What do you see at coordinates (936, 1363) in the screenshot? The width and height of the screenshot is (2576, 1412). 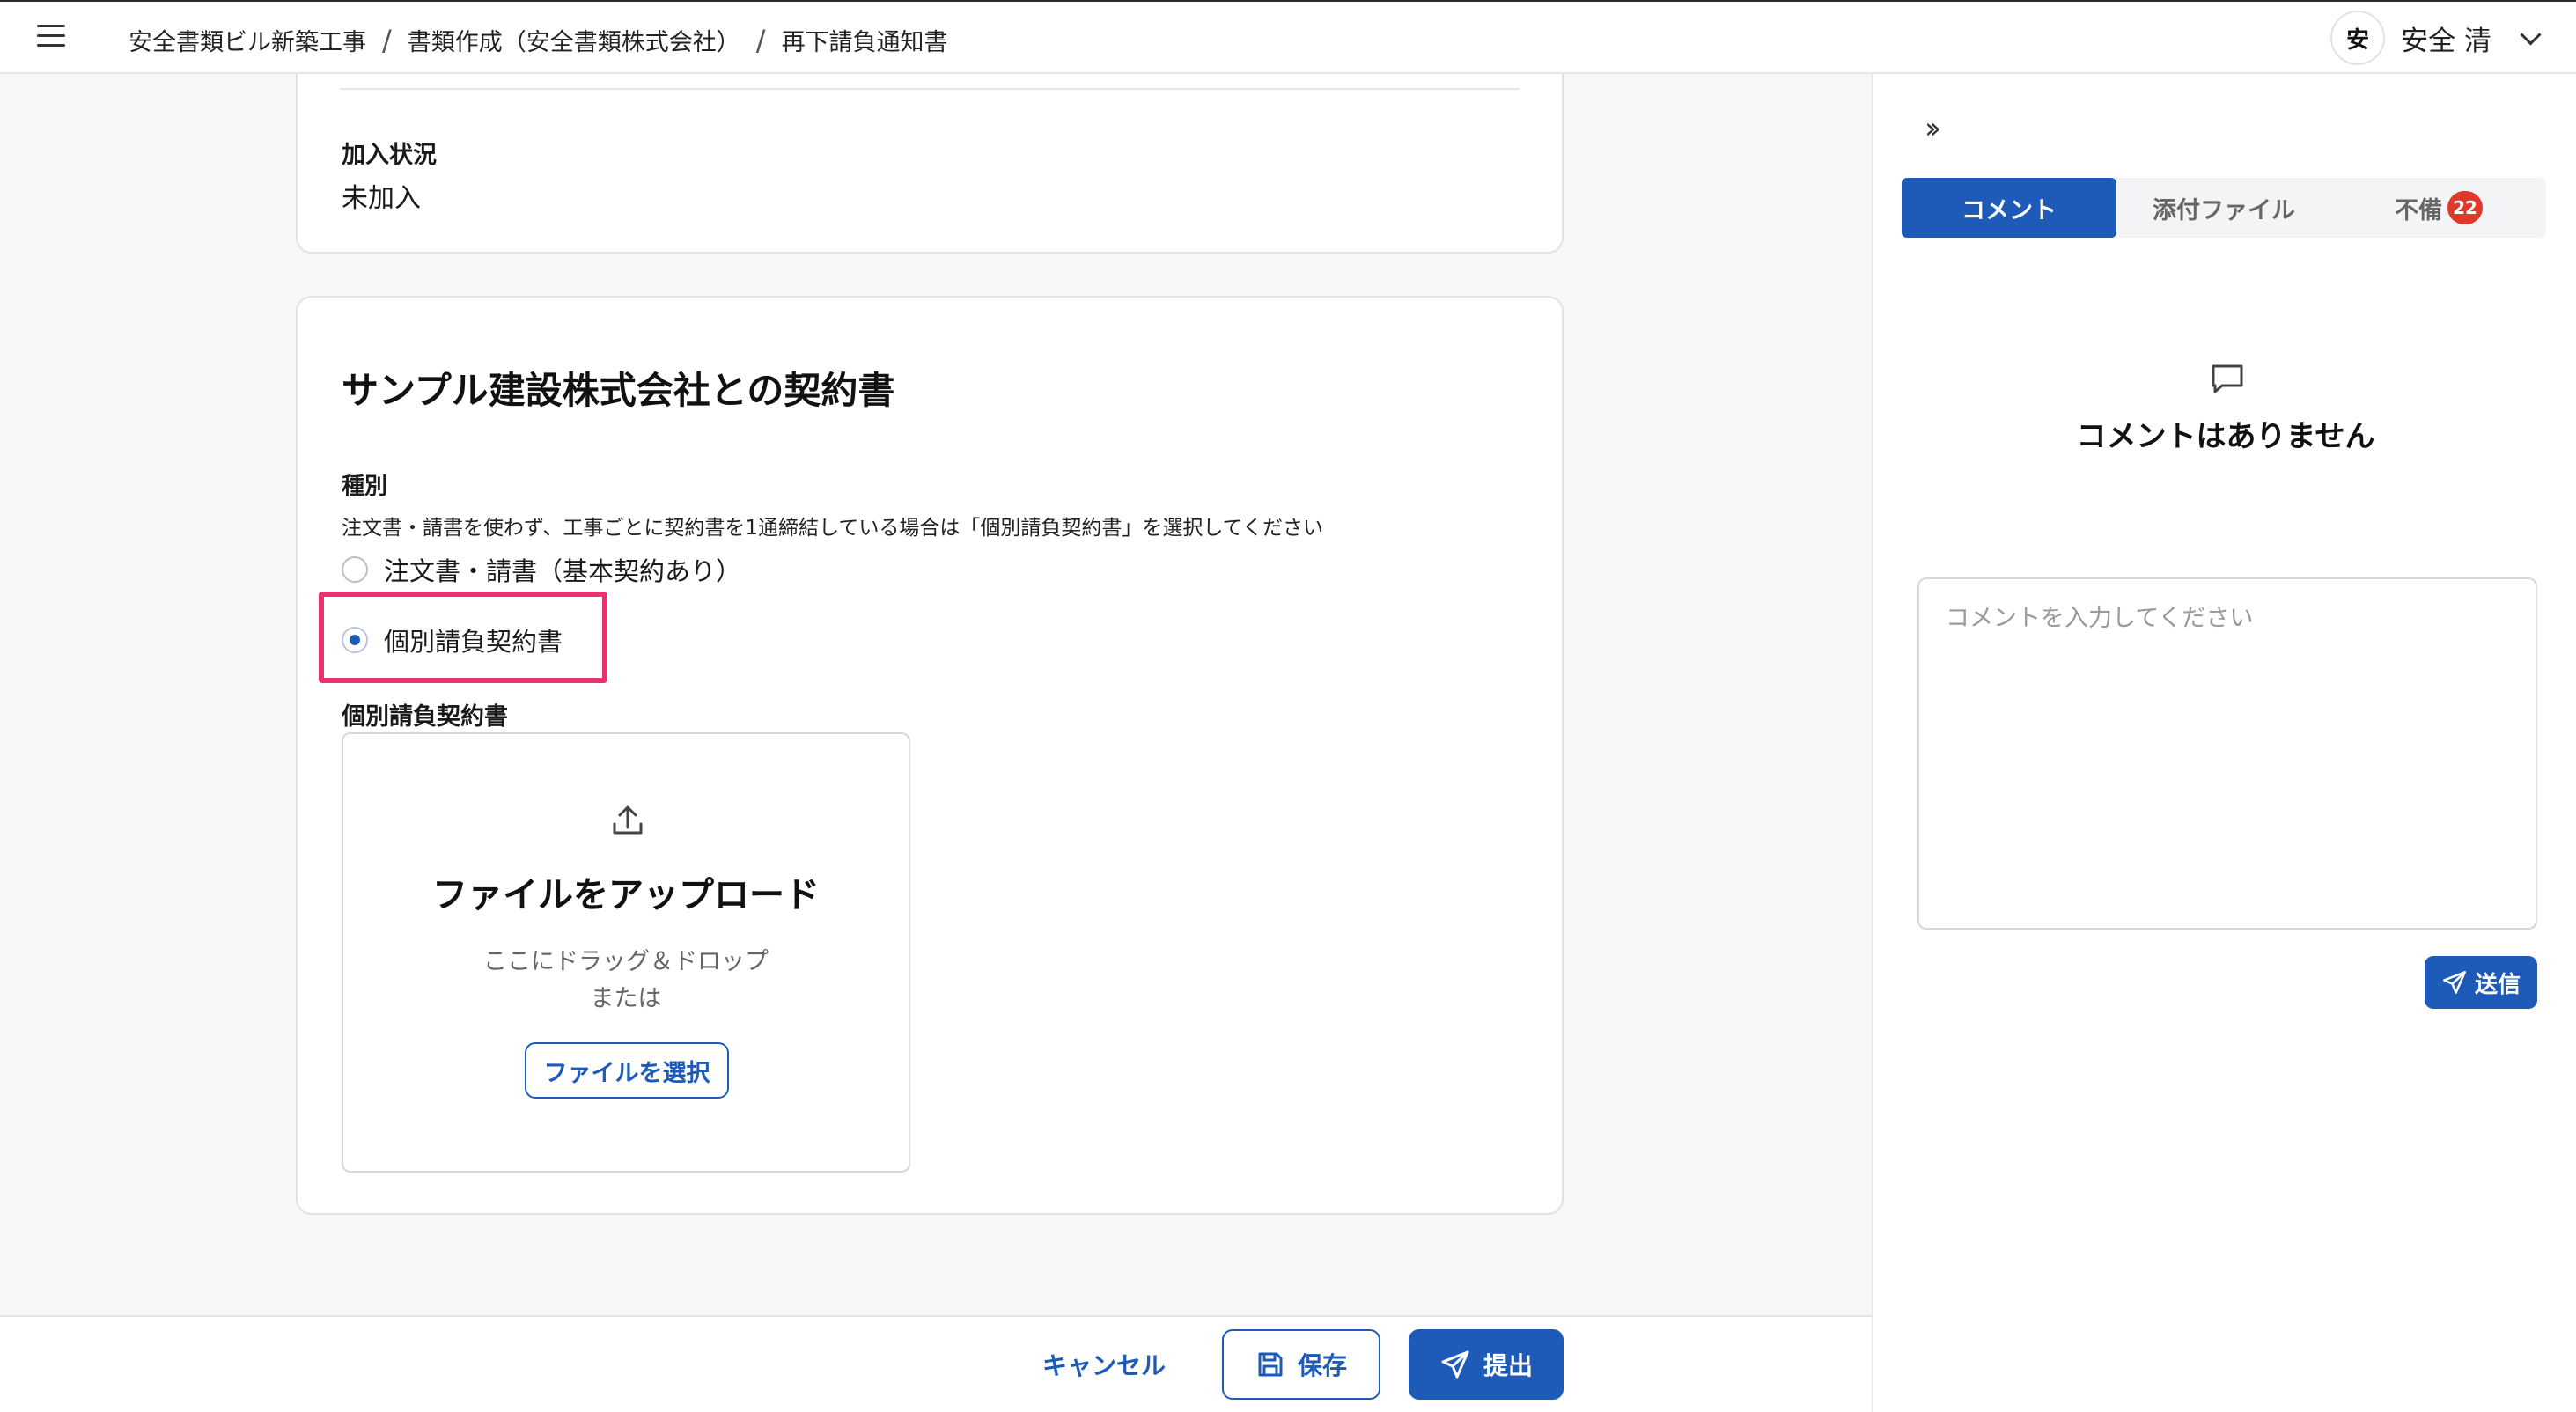 I see `footer-action-bar: キャンセル 保存 提出` at bounding box center [936, 1363].